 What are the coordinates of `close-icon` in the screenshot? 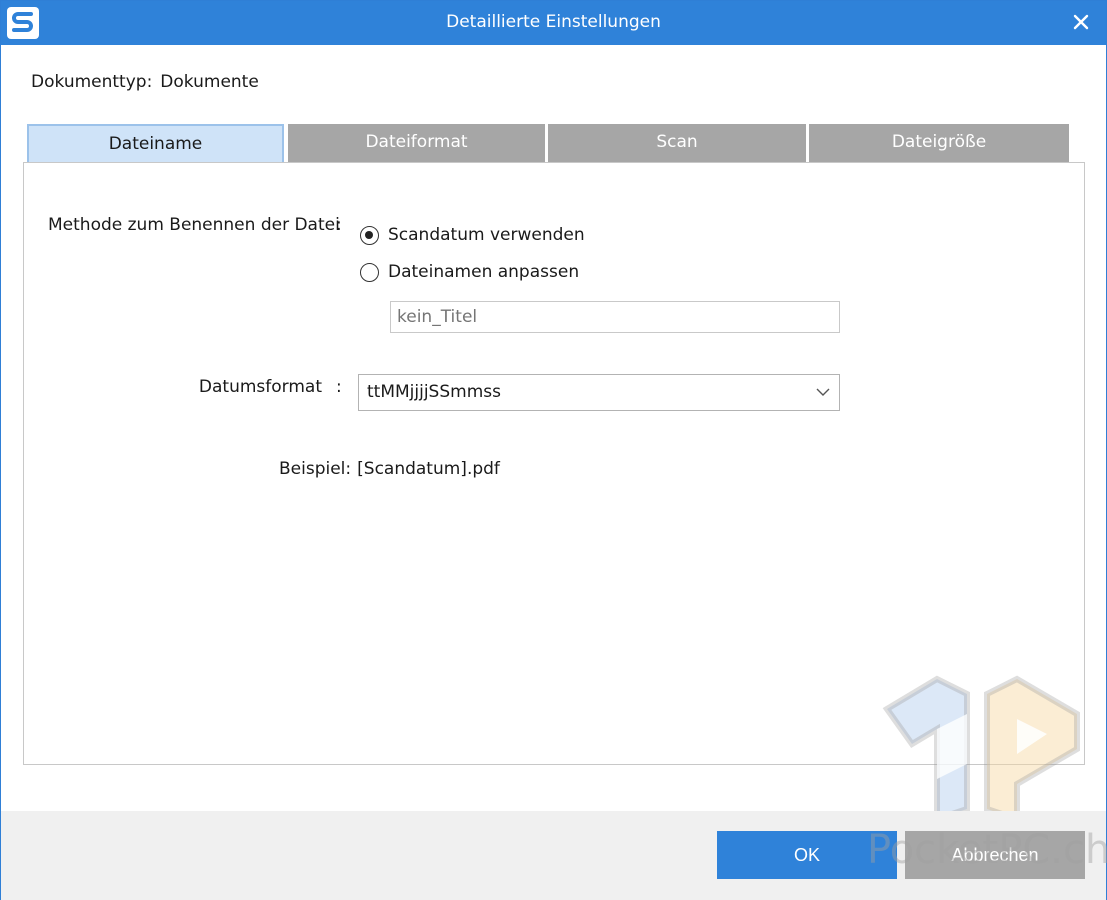 It's located at (1081, 22).